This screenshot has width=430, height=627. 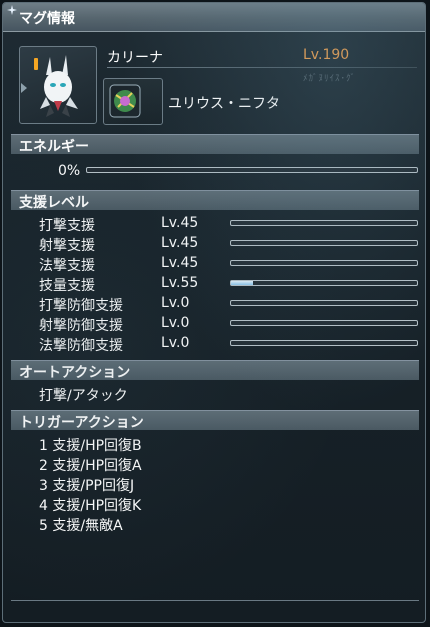 What do you see at coordinates (81, 346) in the screenshot?
I see `support-row-label: 法撃防御支援` at bounding box center [81, 346].